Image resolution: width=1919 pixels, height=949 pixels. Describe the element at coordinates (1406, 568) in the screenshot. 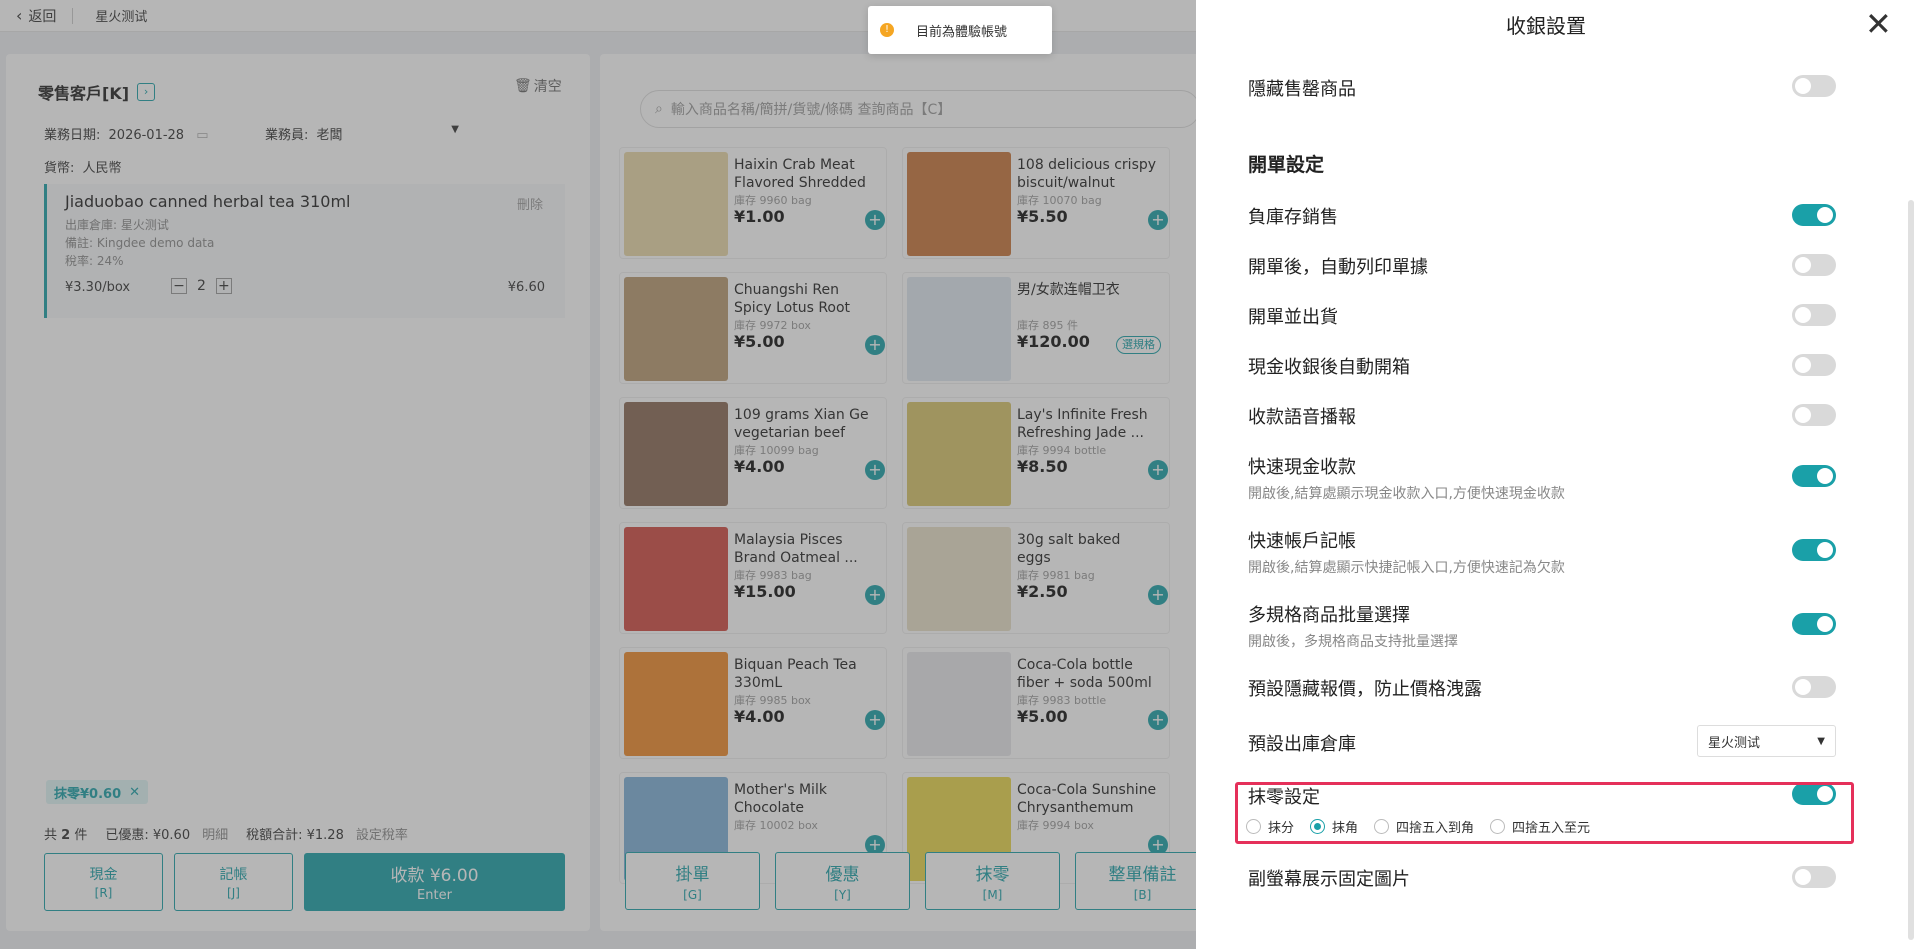

I see `setting-description: 開啟後,結算處顯示快捷記帳入口,方便快速記為欠款` at that location.